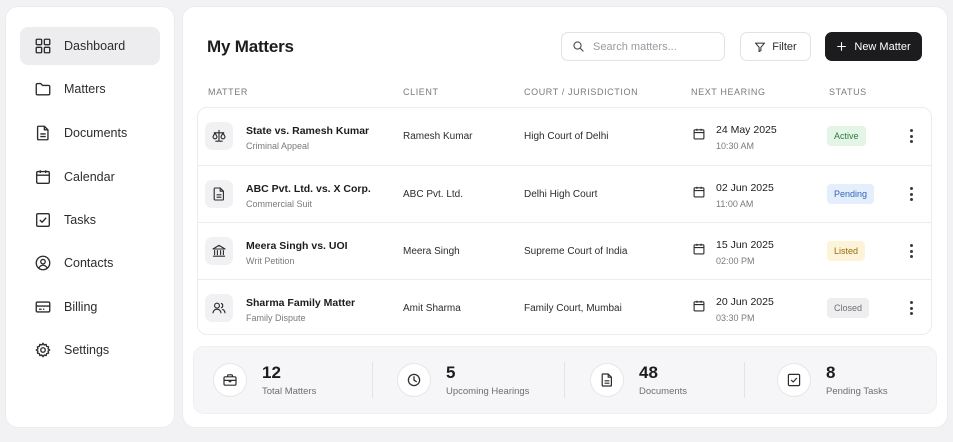 The width and height of the screenshot is (953, 442). I want to click on new-matter-label: New Matter, so click(882, 46).